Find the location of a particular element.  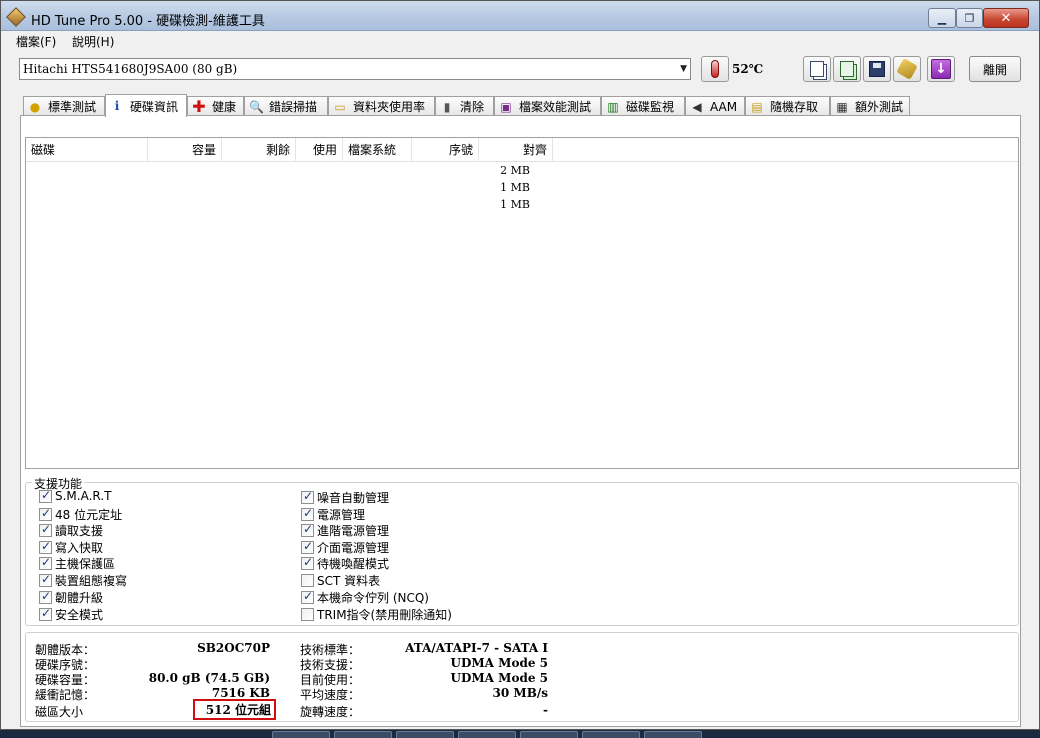

copy-text-button is located at coordinates (817, 69).